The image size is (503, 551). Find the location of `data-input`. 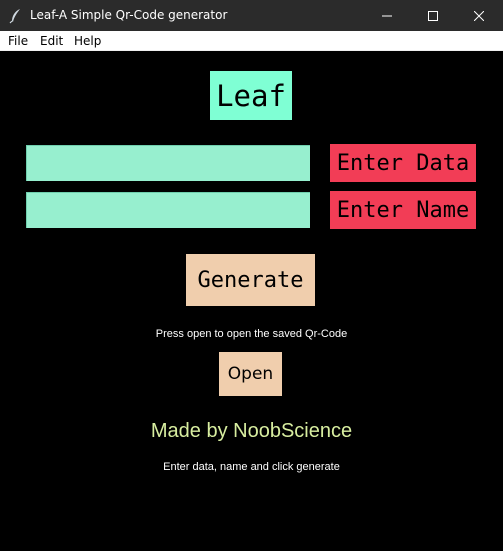

data-input is located at coordinates (168, 163).